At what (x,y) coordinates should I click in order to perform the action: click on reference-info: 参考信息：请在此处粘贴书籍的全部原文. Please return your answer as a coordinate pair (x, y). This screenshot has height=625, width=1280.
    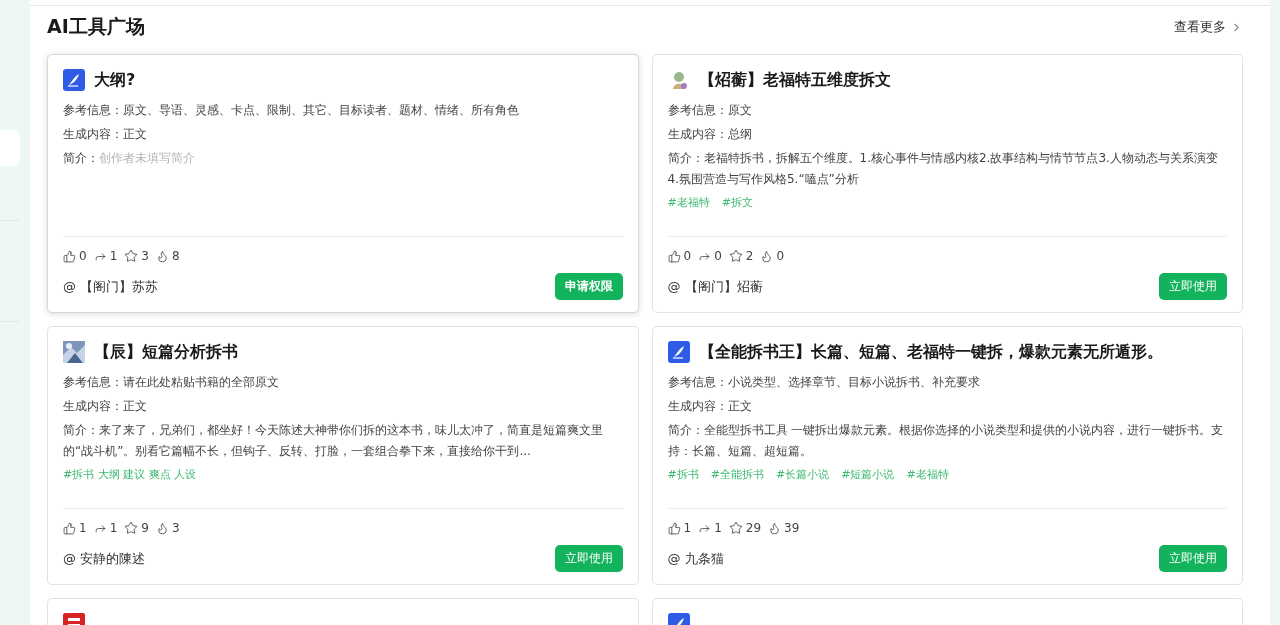
    Looking at the image, I should click on (171, 382).